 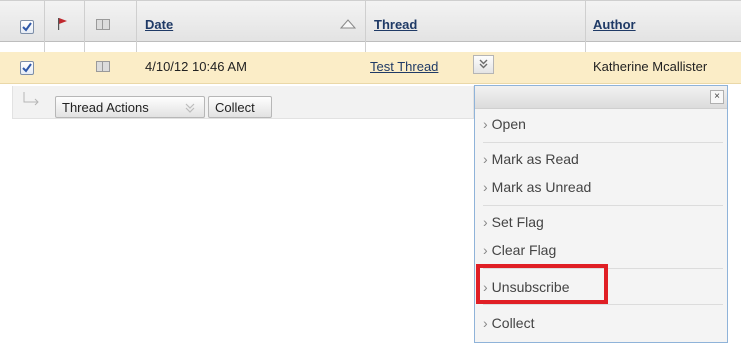 I want to click on thread-actions-label: Thread Actions, so click(x=105, y=107).